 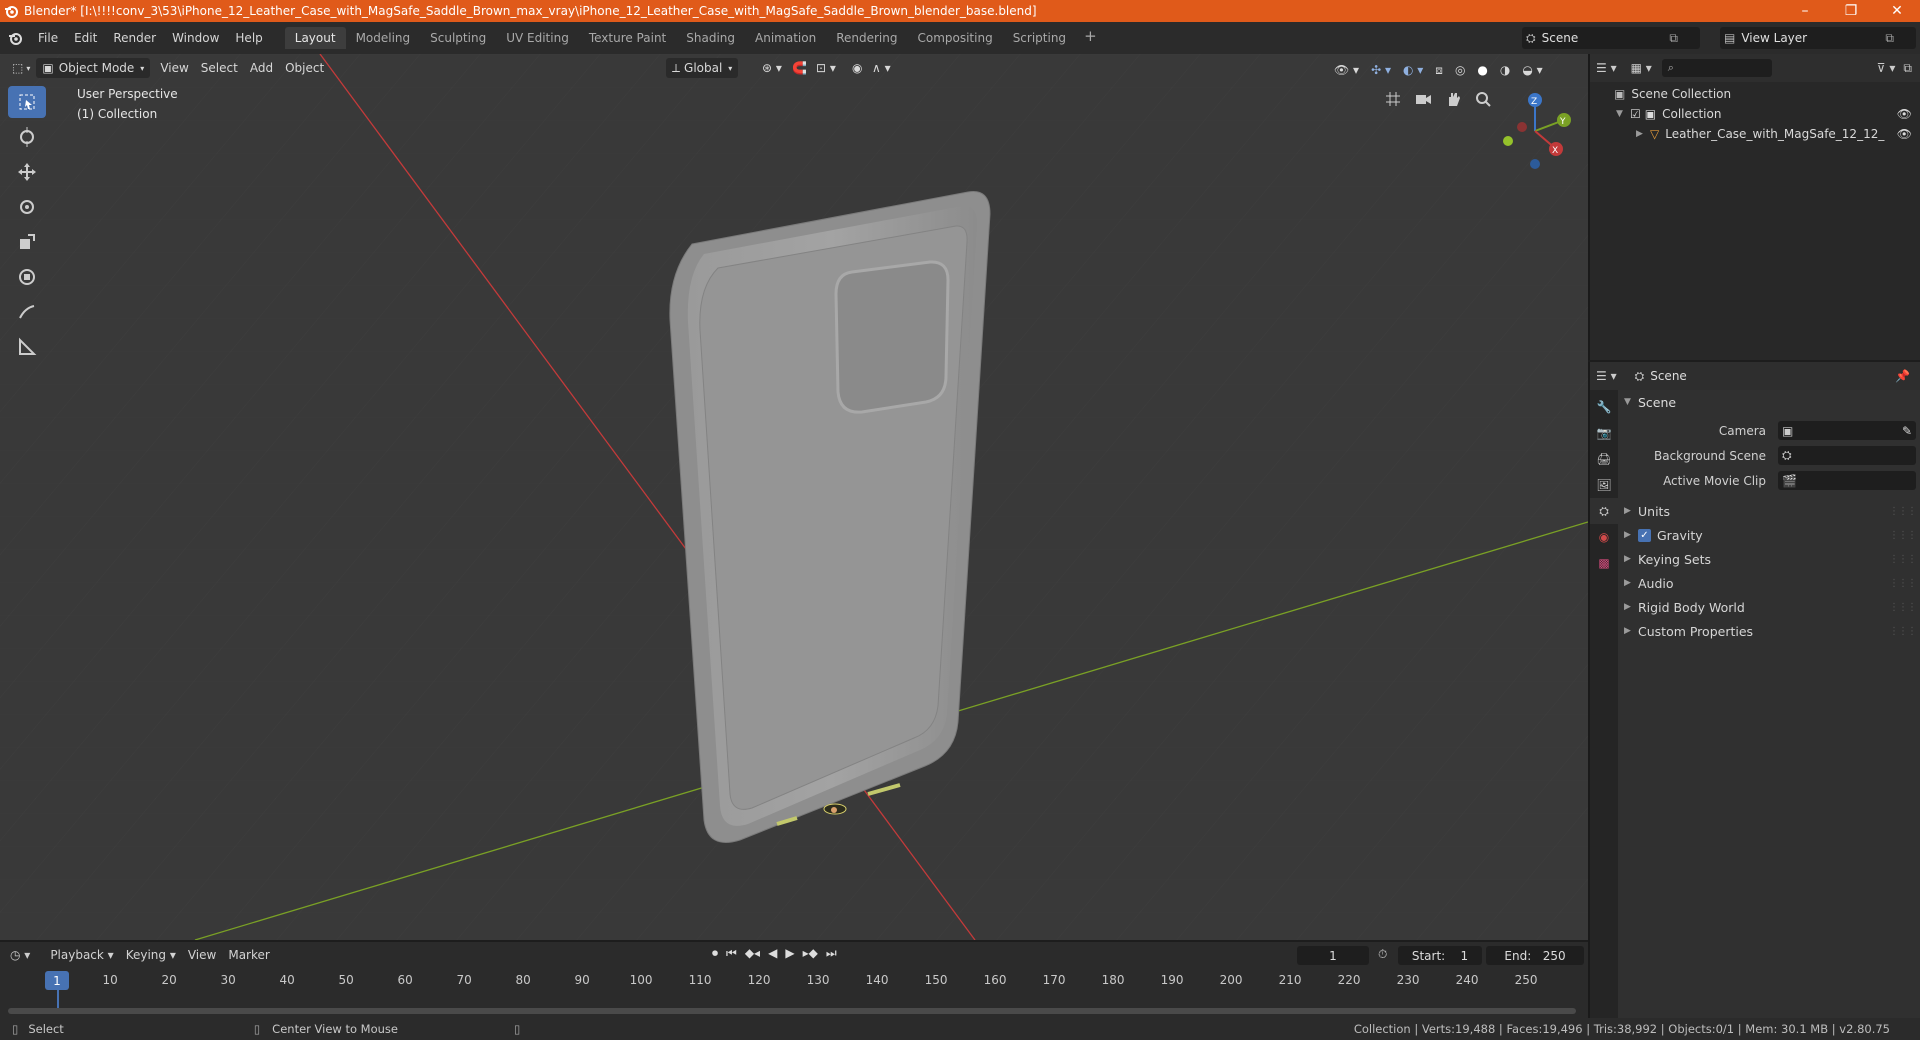 What do you see at coordinates (1505, 70) in the screenshot?
I see `material-shading-icon: ◑` at bounding box center [1505, 70].